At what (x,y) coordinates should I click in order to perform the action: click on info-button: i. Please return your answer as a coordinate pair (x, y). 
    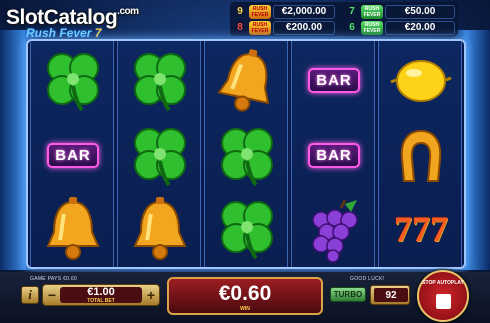
    Looking at the image, I should click on (30, 295).